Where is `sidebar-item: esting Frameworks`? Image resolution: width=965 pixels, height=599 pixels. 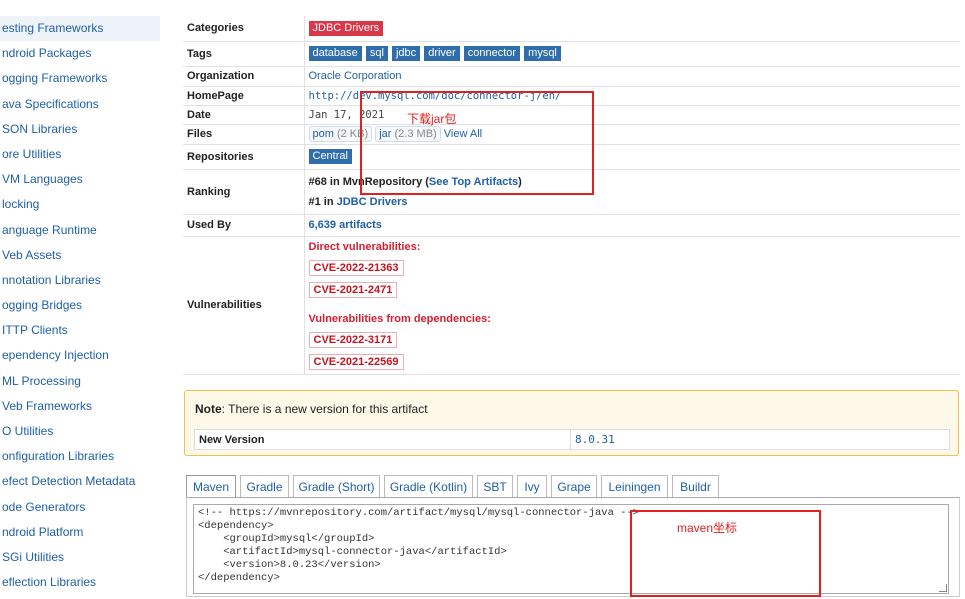 sidebar-item: esting Frameworks is located at coordinates (80, 29).